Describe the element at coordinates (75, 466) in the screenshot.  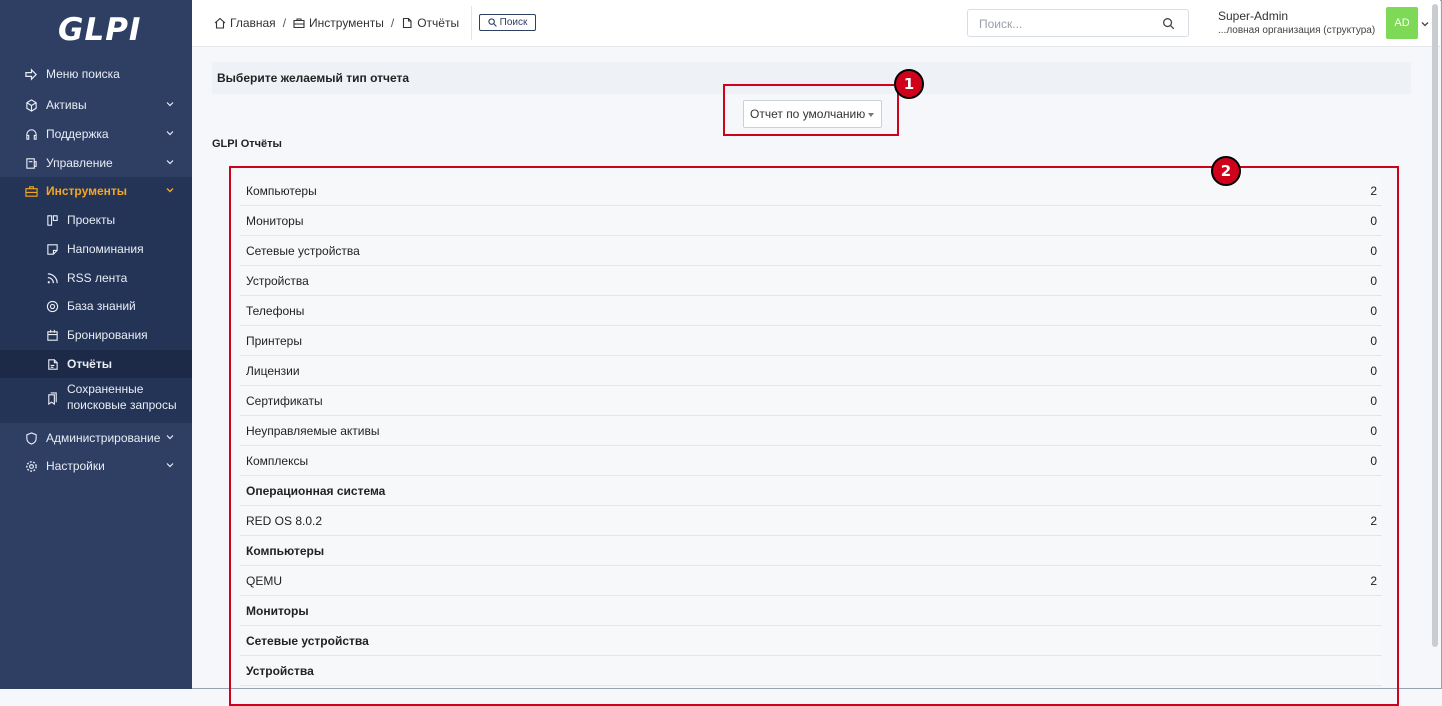
I see `sidebar-item-label: Настройки` at that location.